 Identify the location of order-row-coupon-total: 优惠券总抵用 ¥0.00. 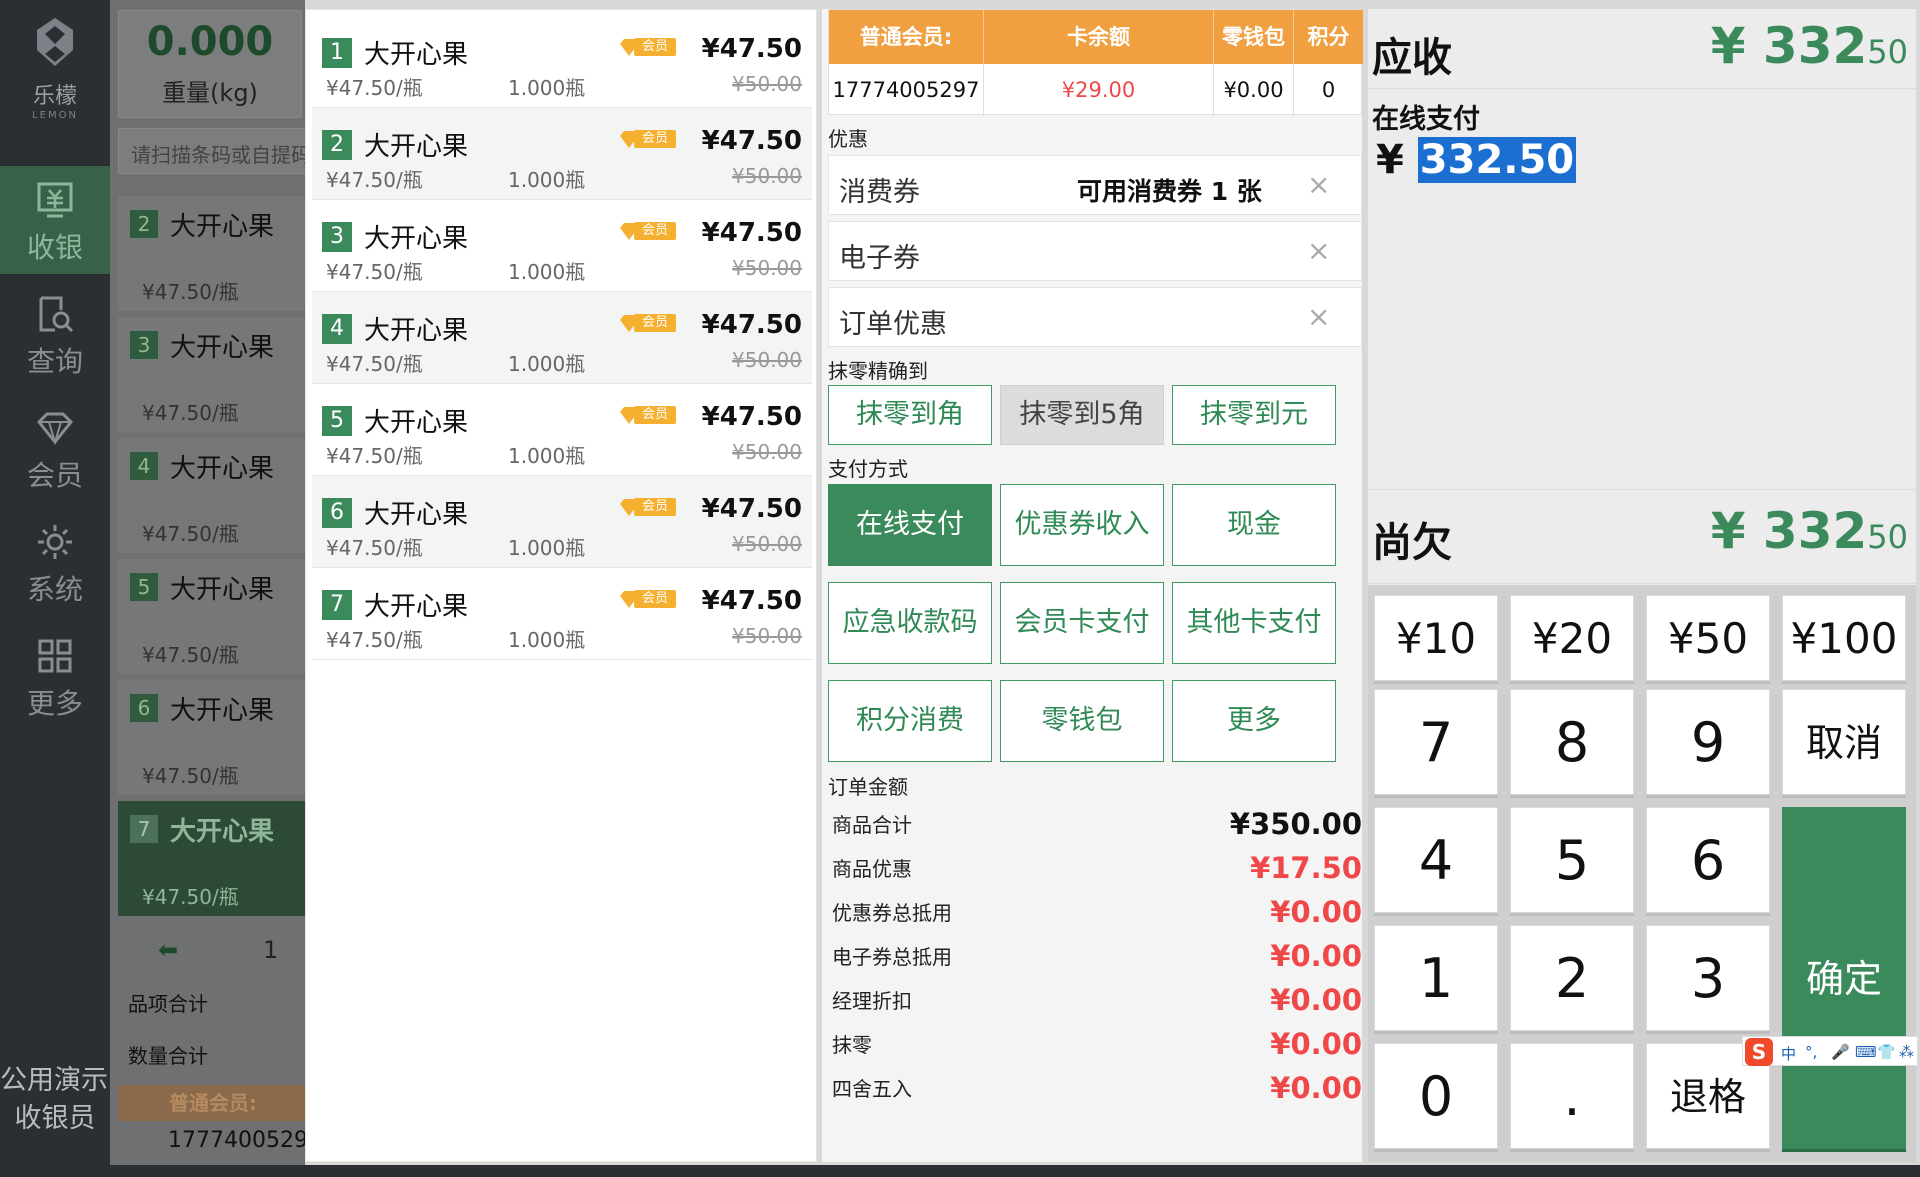
(1097, 916).